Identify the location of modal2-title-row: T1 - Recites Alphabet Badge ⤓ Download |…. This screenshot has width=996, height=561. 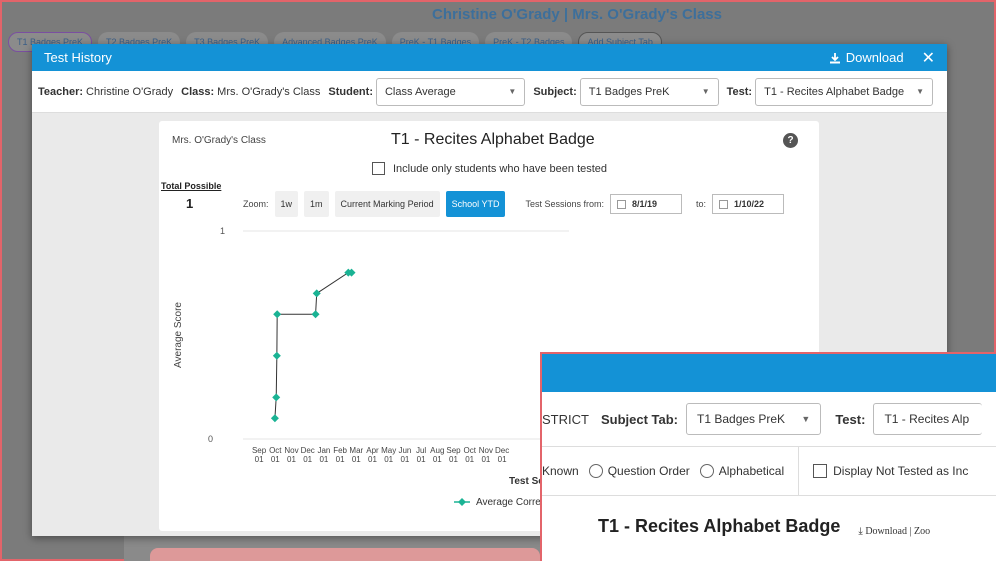
(769, 526).